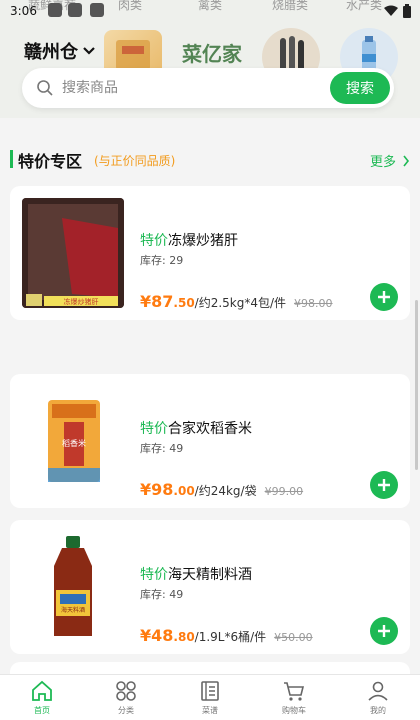 The width and height of the screenshot is (420, 720). Describe the element at coordinates (184, 491) in the screenshot. I see `price-decimal: .00` at that location.